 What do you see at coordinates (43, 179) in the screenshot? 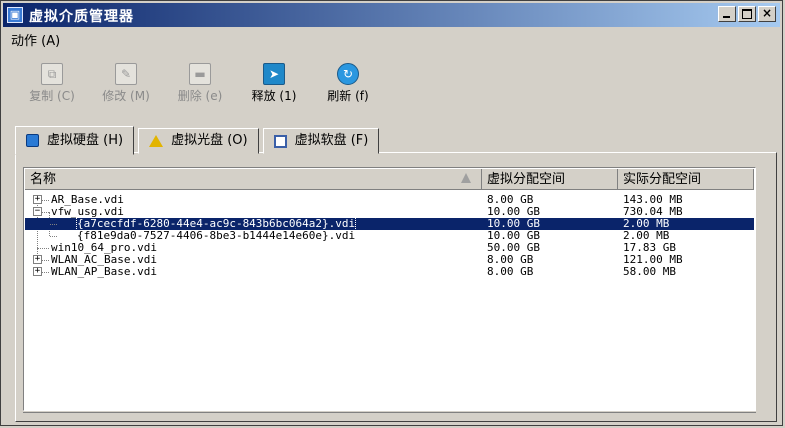
I see `column-name-label: 名称` at bounding box center [43, 179].